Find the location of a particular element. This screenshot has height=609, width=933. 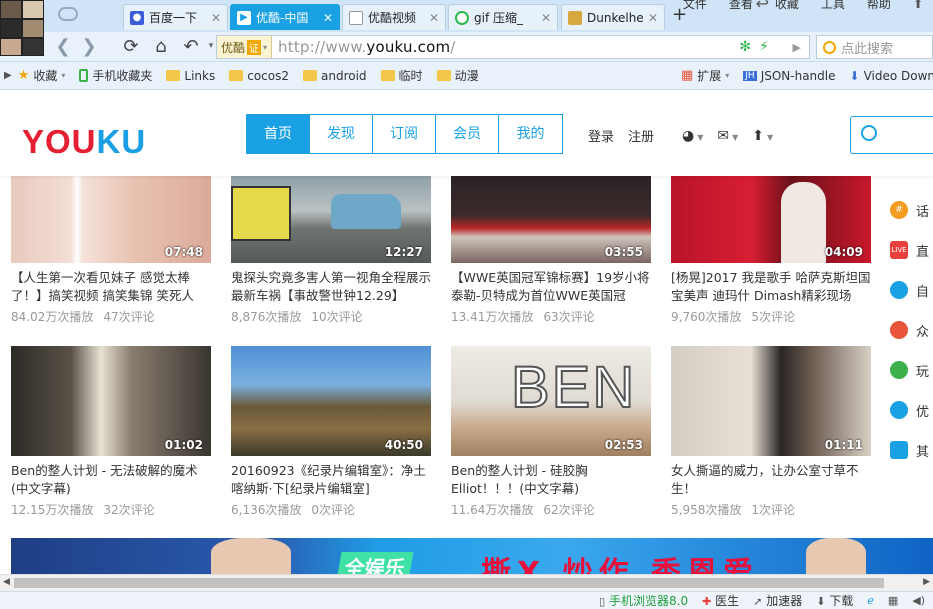

horizontal-scrollbar: ◀ ▶ is located at coordinates (466, 582).